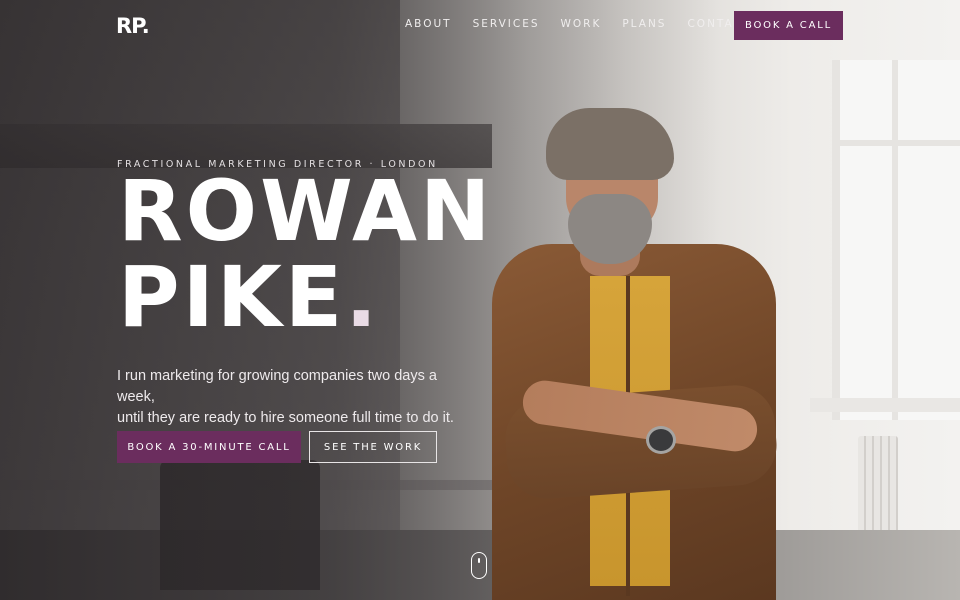 This screenshot has width=960, height=600. I want to click on hero-headline: ROWAN PIKE., so click(305, 254).